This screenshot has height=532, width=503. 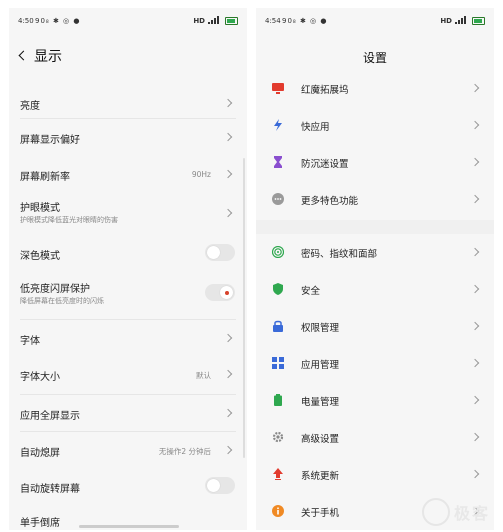 I want to click on list-item-dark-mode: 深色模式, so click(x=128, y=252).